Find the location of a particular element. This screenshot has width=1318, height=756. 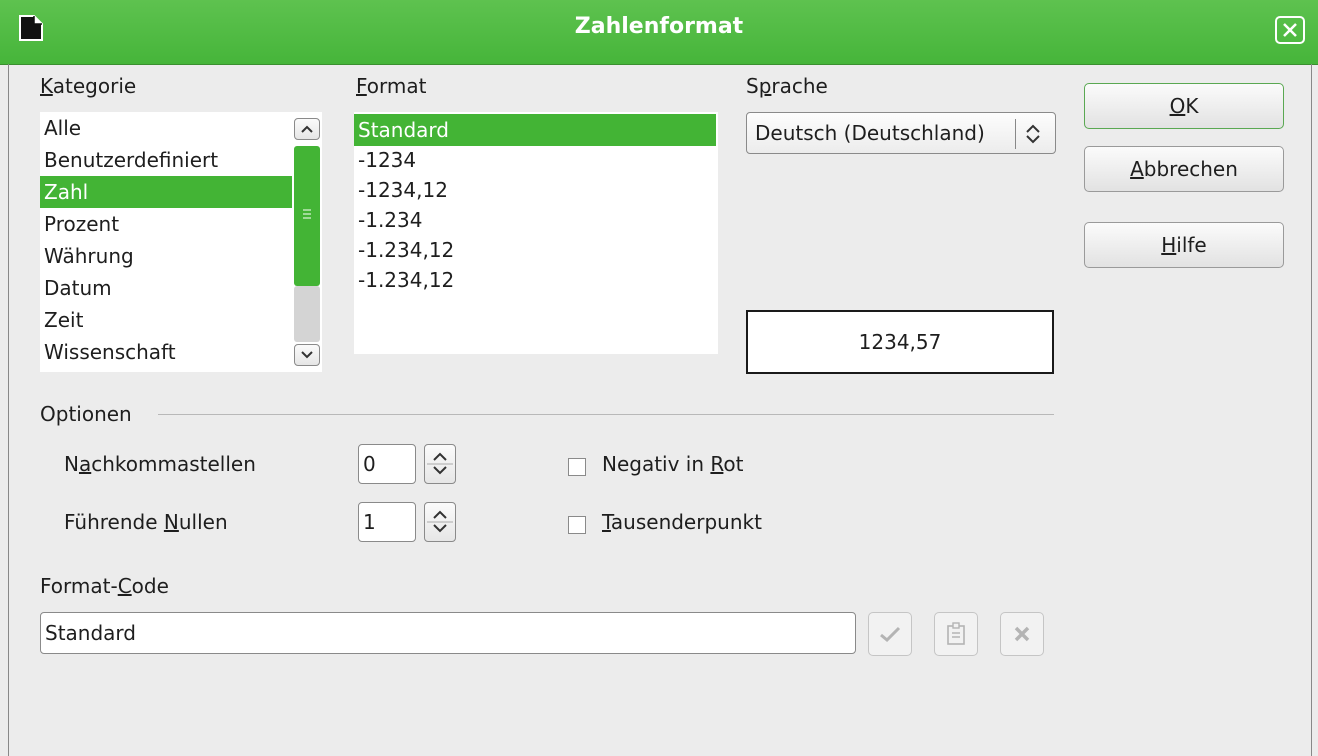

list-item: -1234,12 is located at coordinates (535, 190).